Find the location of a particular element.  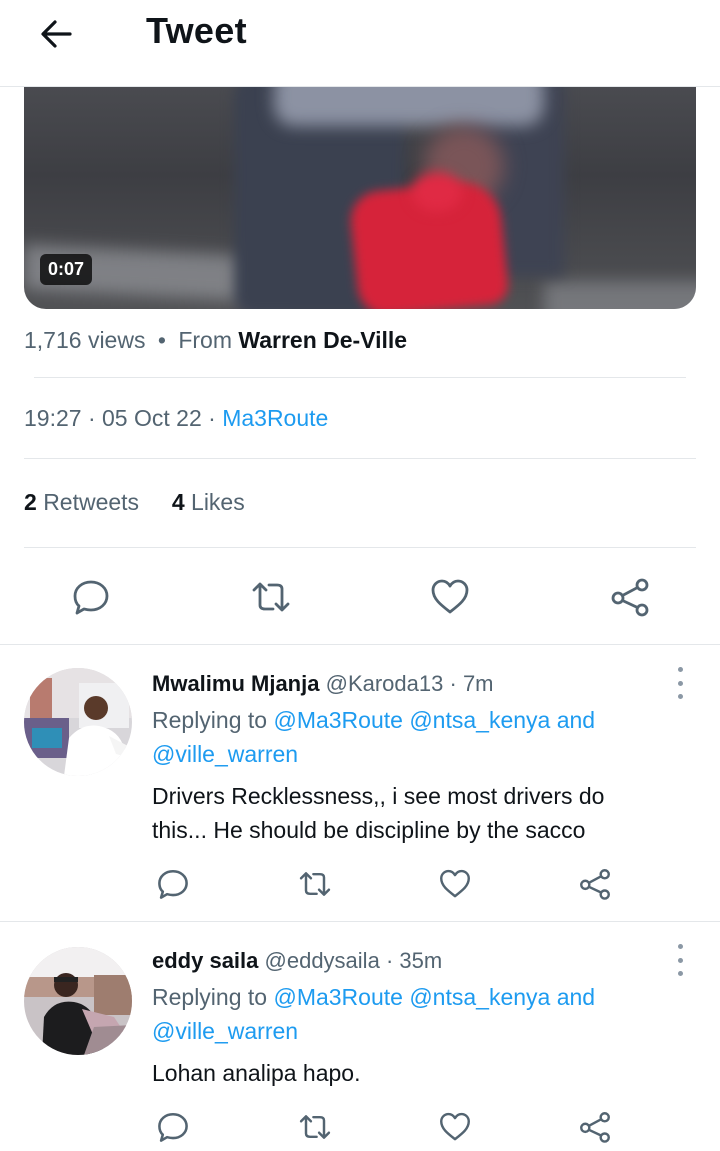

reply-header: eddy saila @eddysaila · 35m is located at coordinates (297, 960).